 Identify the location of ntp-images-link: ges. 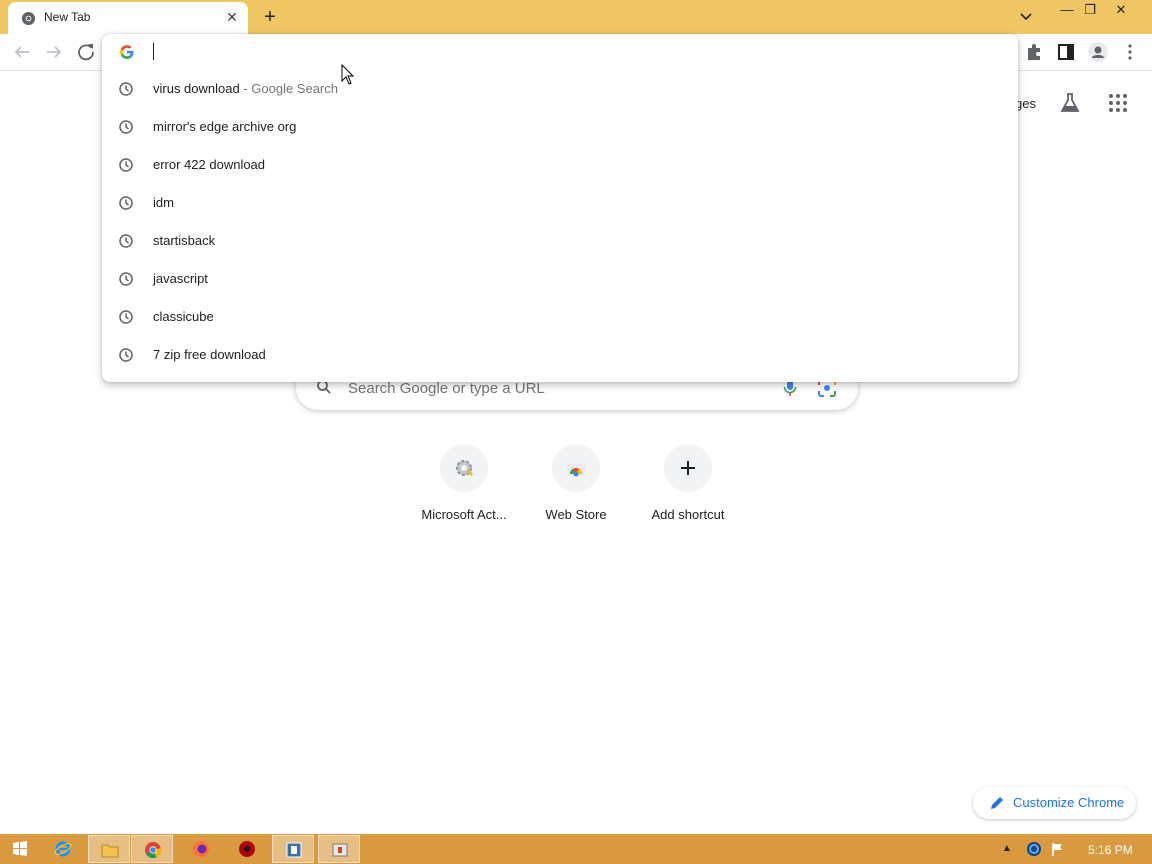
(1025, 103).